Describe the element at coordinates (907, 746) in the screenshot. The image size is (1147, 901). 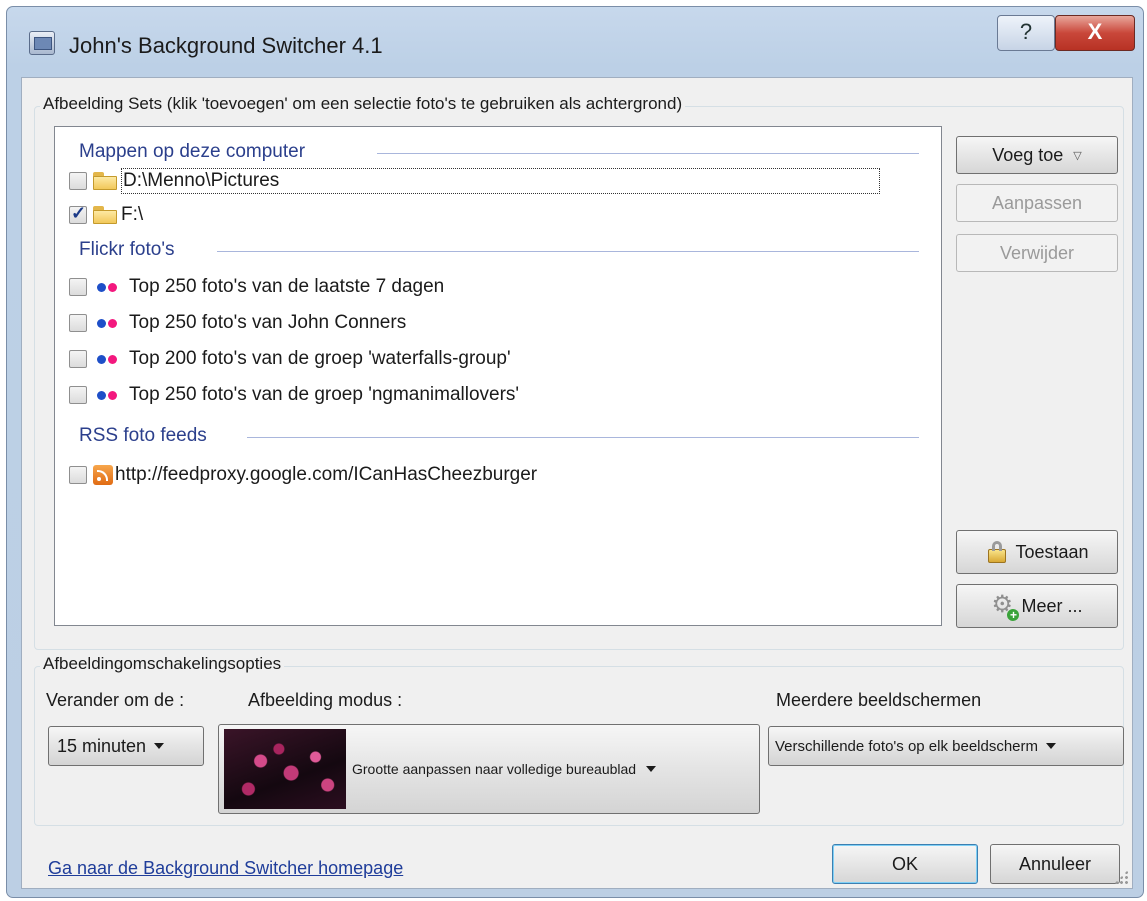
I see `monitors-select-value: Verschillende foto's op elk beeldscherm` at that location.